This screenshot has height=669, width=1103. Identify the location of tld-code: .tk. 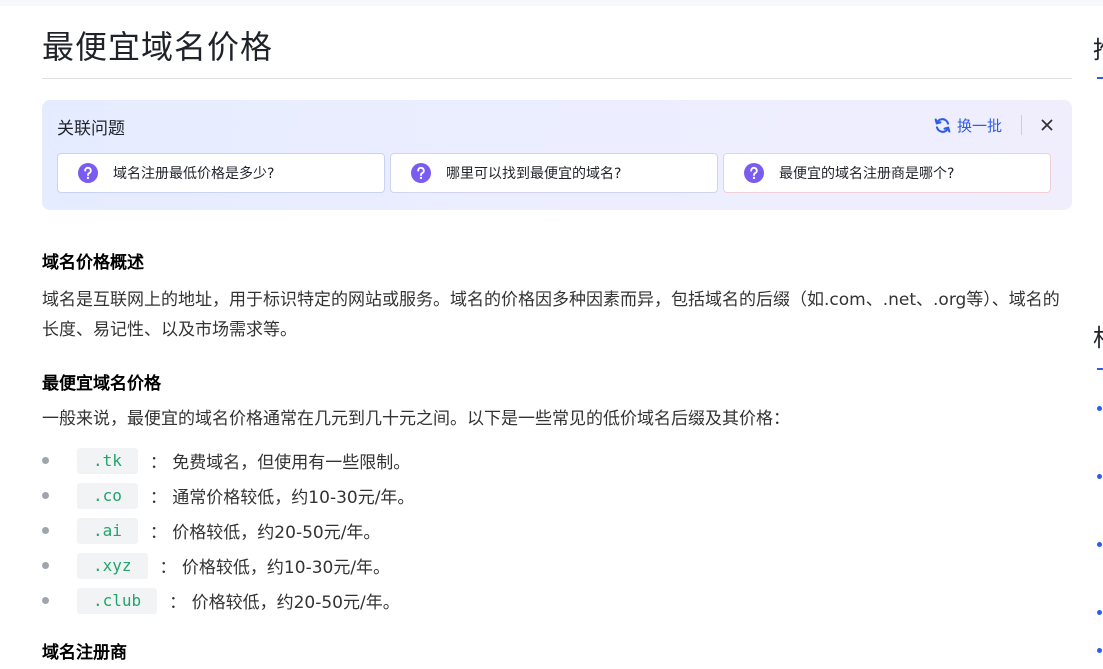
(107, 460).